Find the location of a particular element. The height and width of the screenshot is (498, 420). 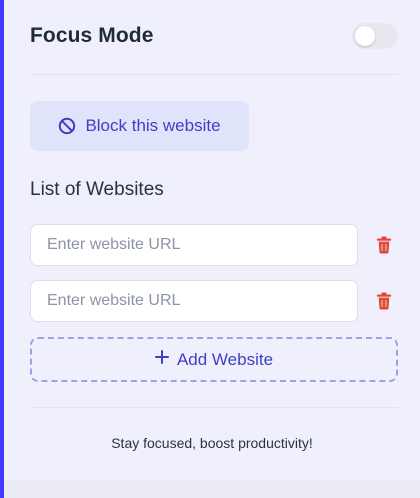

focus-mode-toggle is located at coordinates (375, 36).